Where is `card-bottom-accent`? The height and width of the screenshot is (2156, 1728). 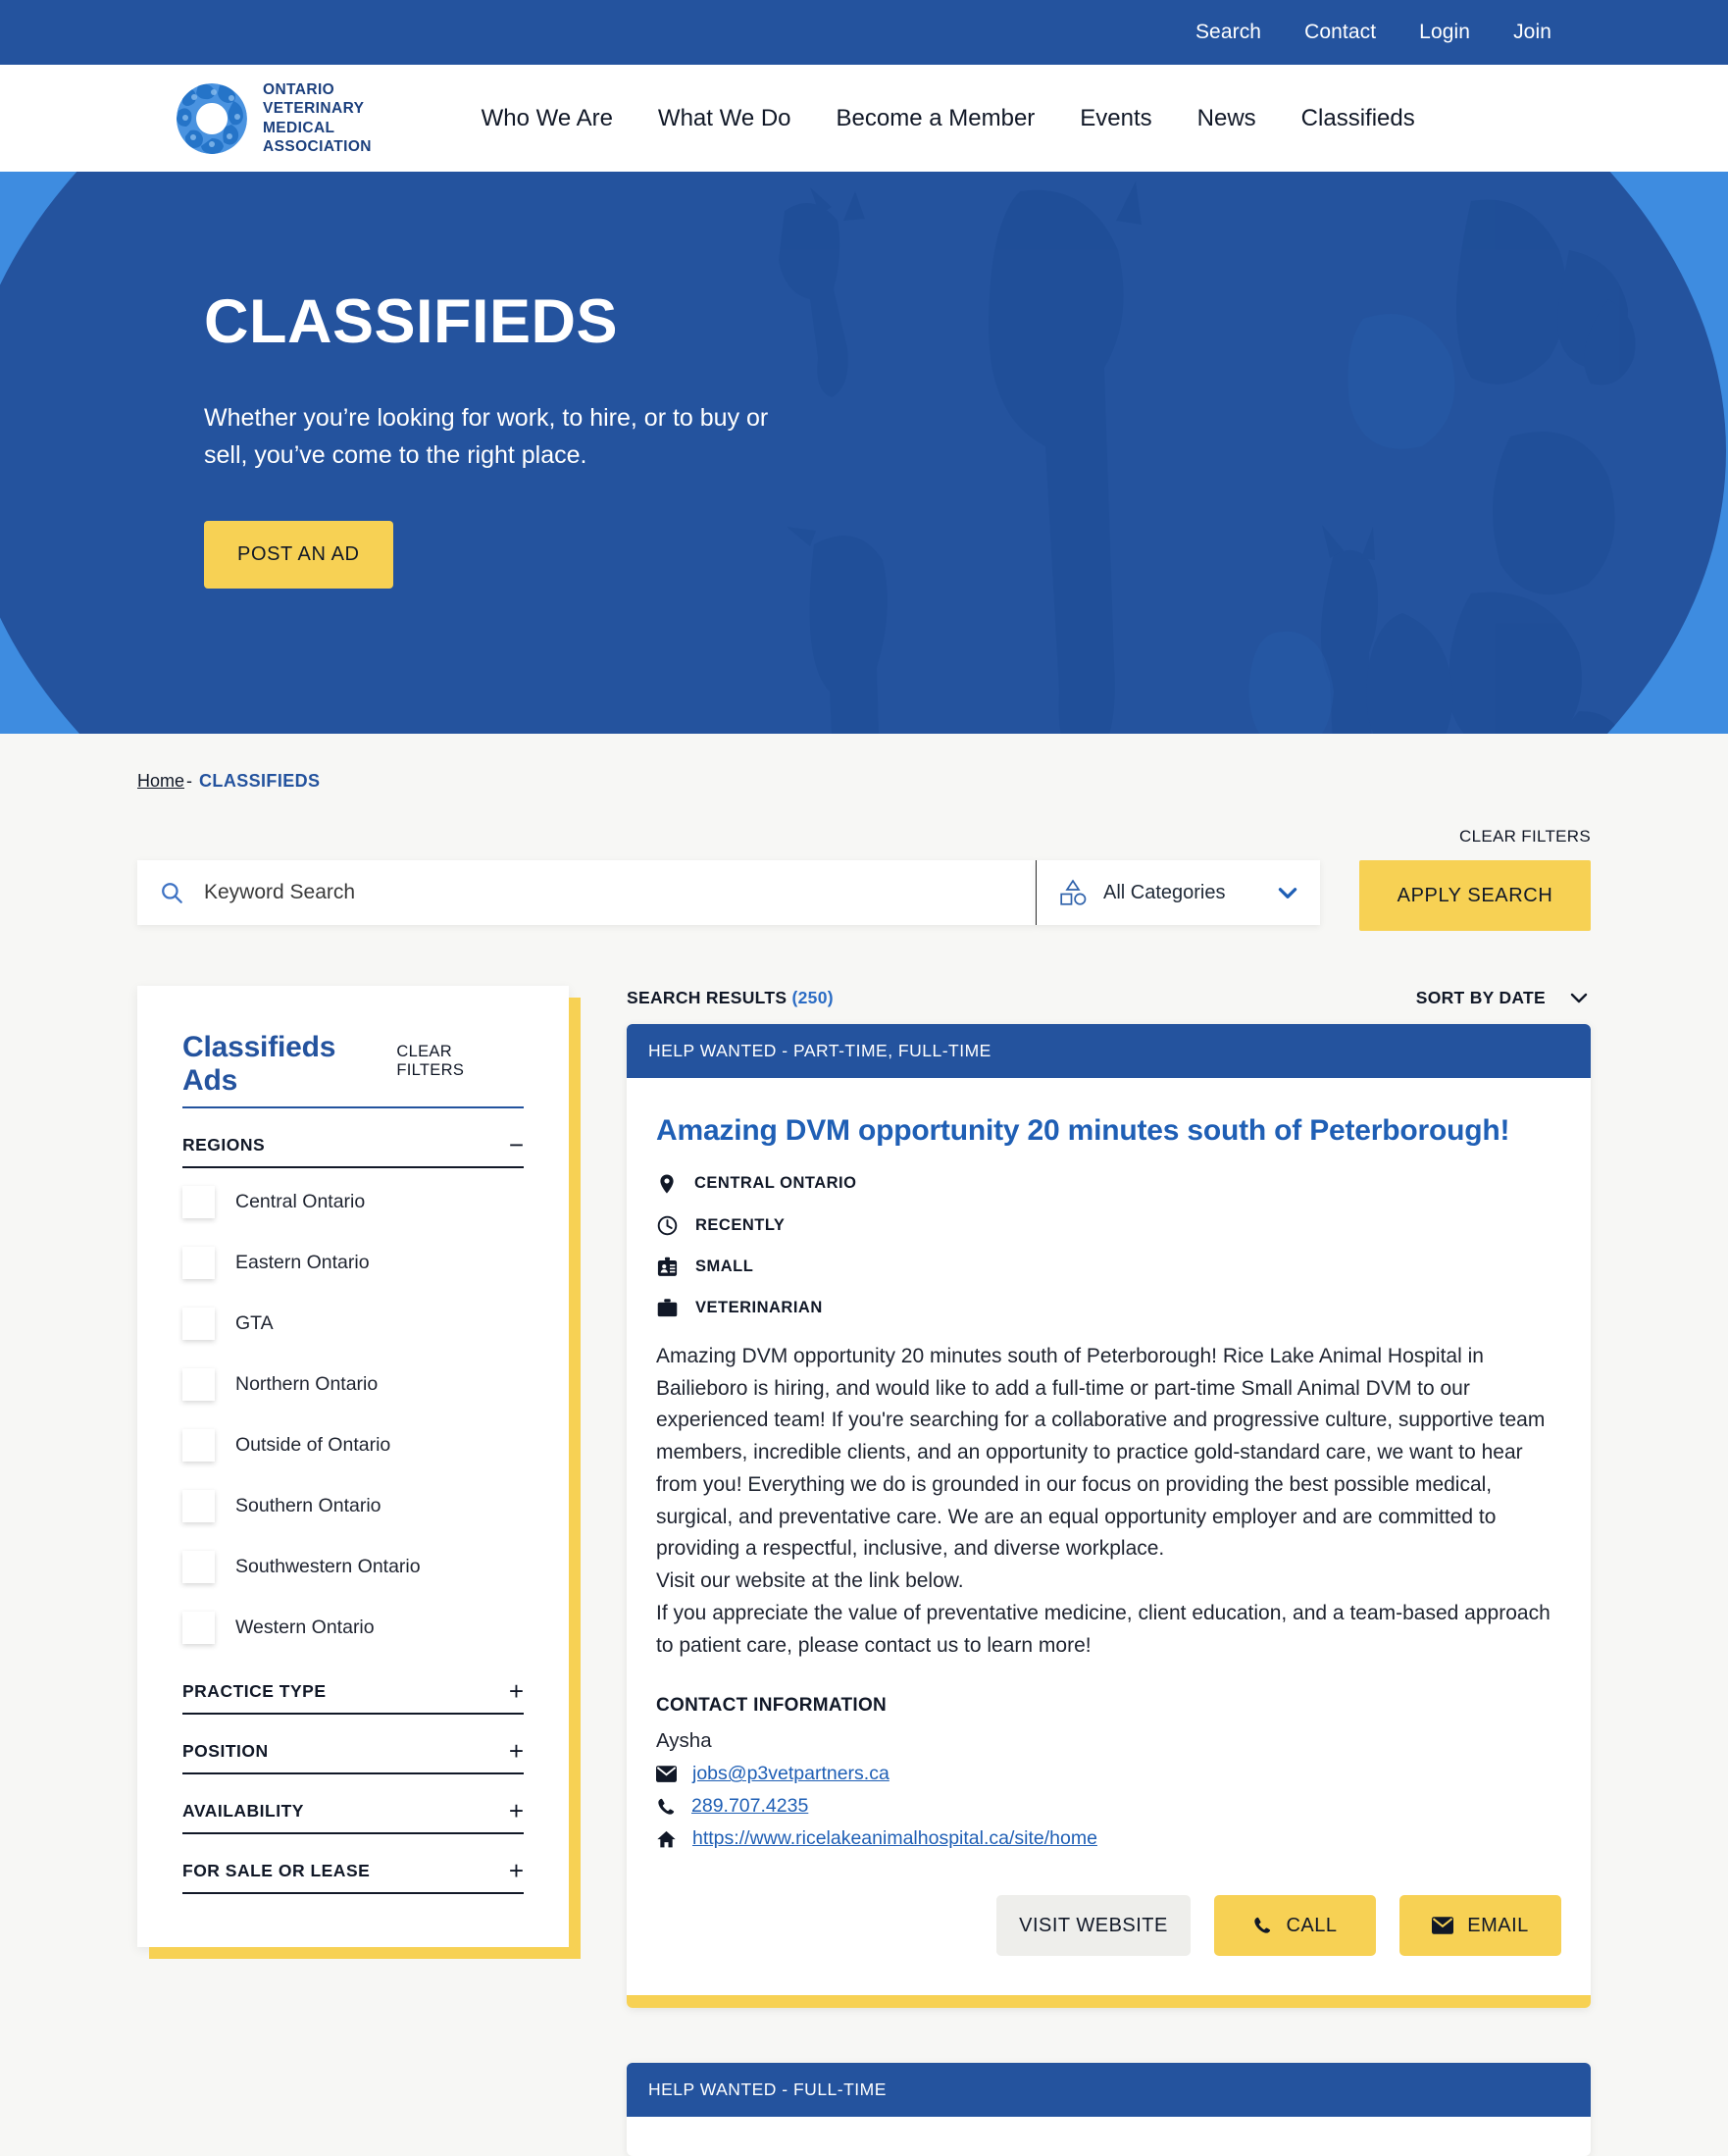 card-bottom-accent is located at coordinates (1109, 2002).